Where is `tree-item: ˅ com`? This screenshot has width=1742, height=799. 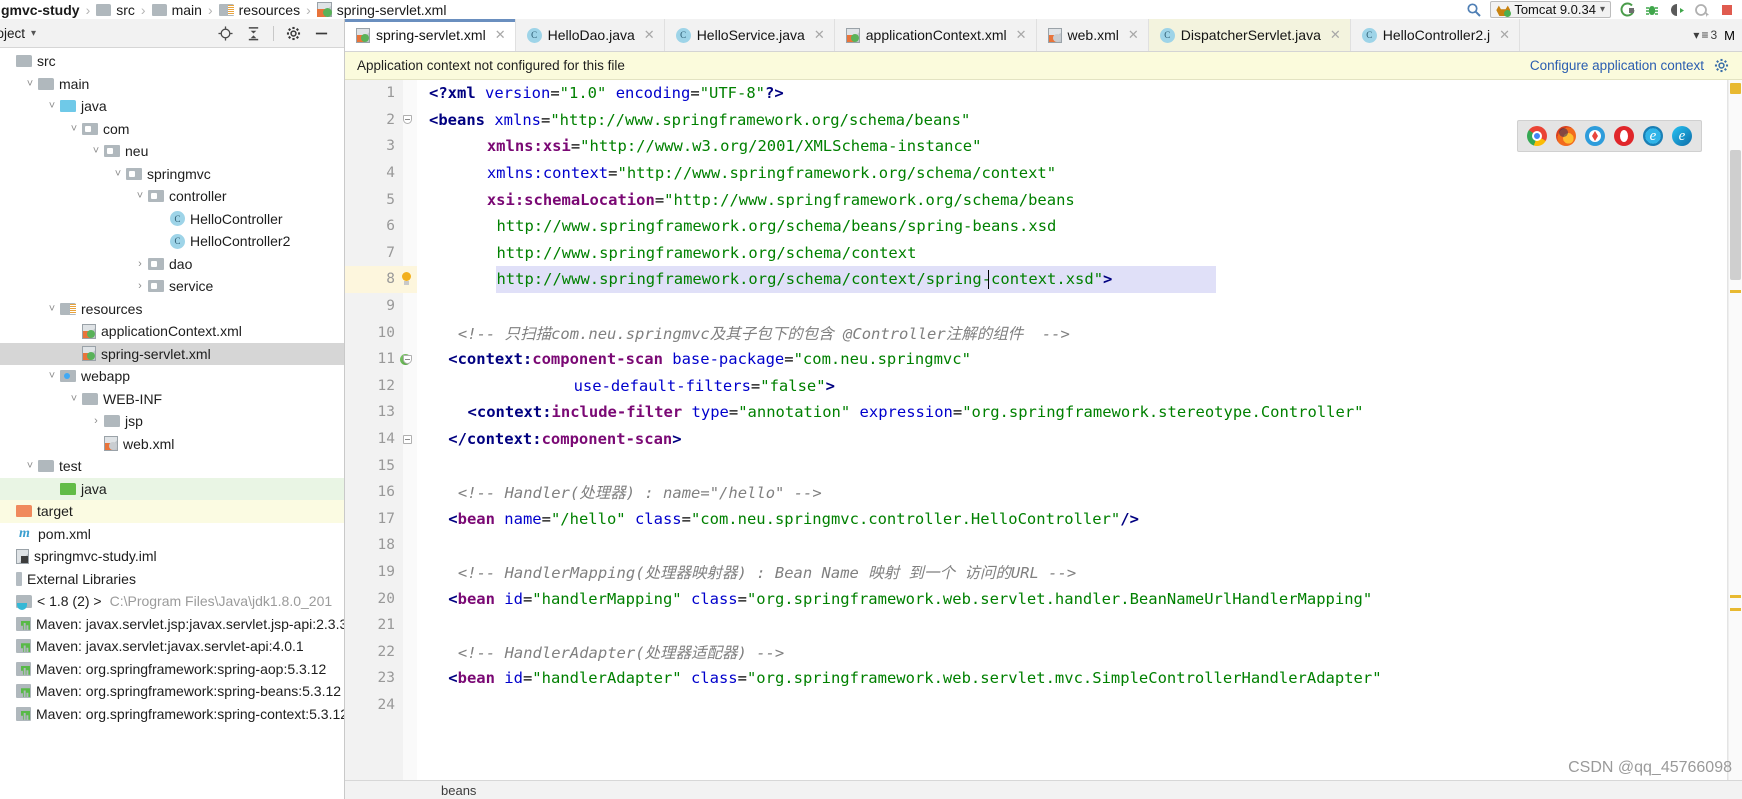 tree-item: ˅ com is located at coordinates (172, 129).